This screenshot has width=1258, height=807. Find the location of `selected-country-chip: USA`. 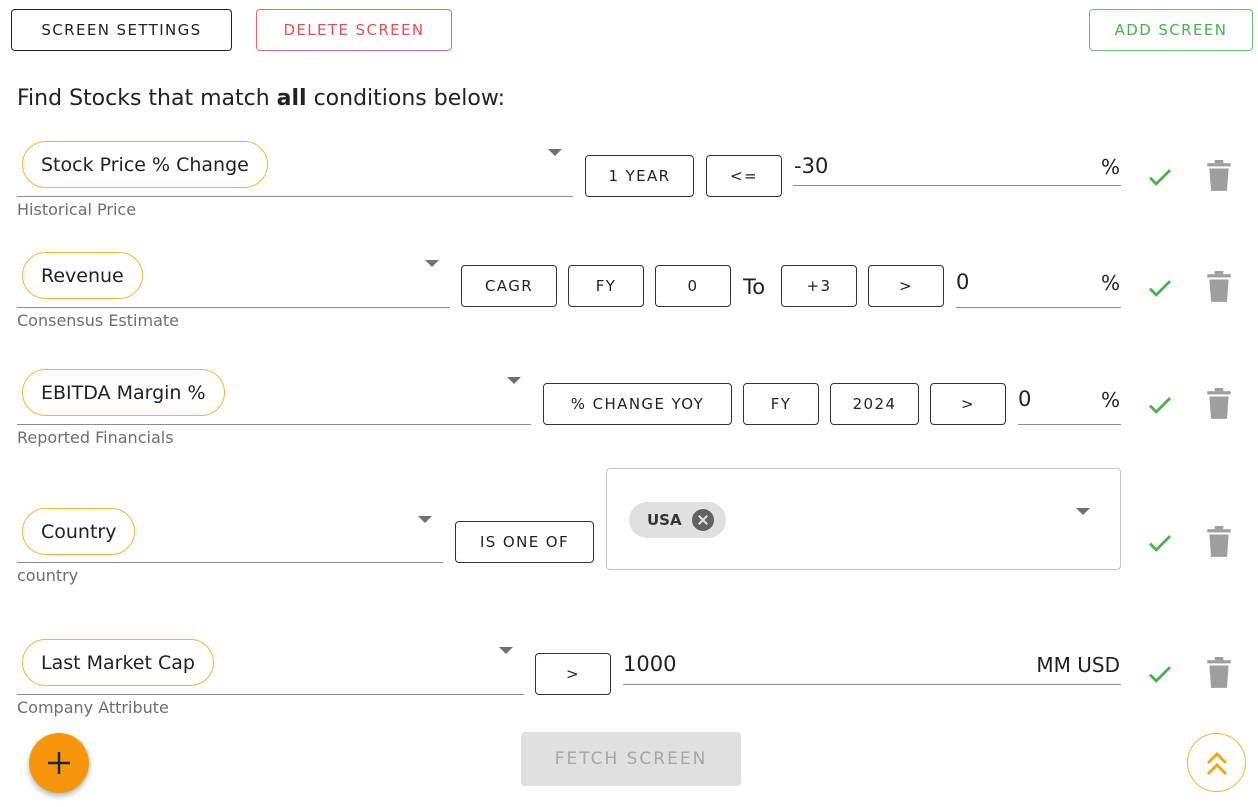

selected-country-chip: USA is located at coordinates (677, 520).